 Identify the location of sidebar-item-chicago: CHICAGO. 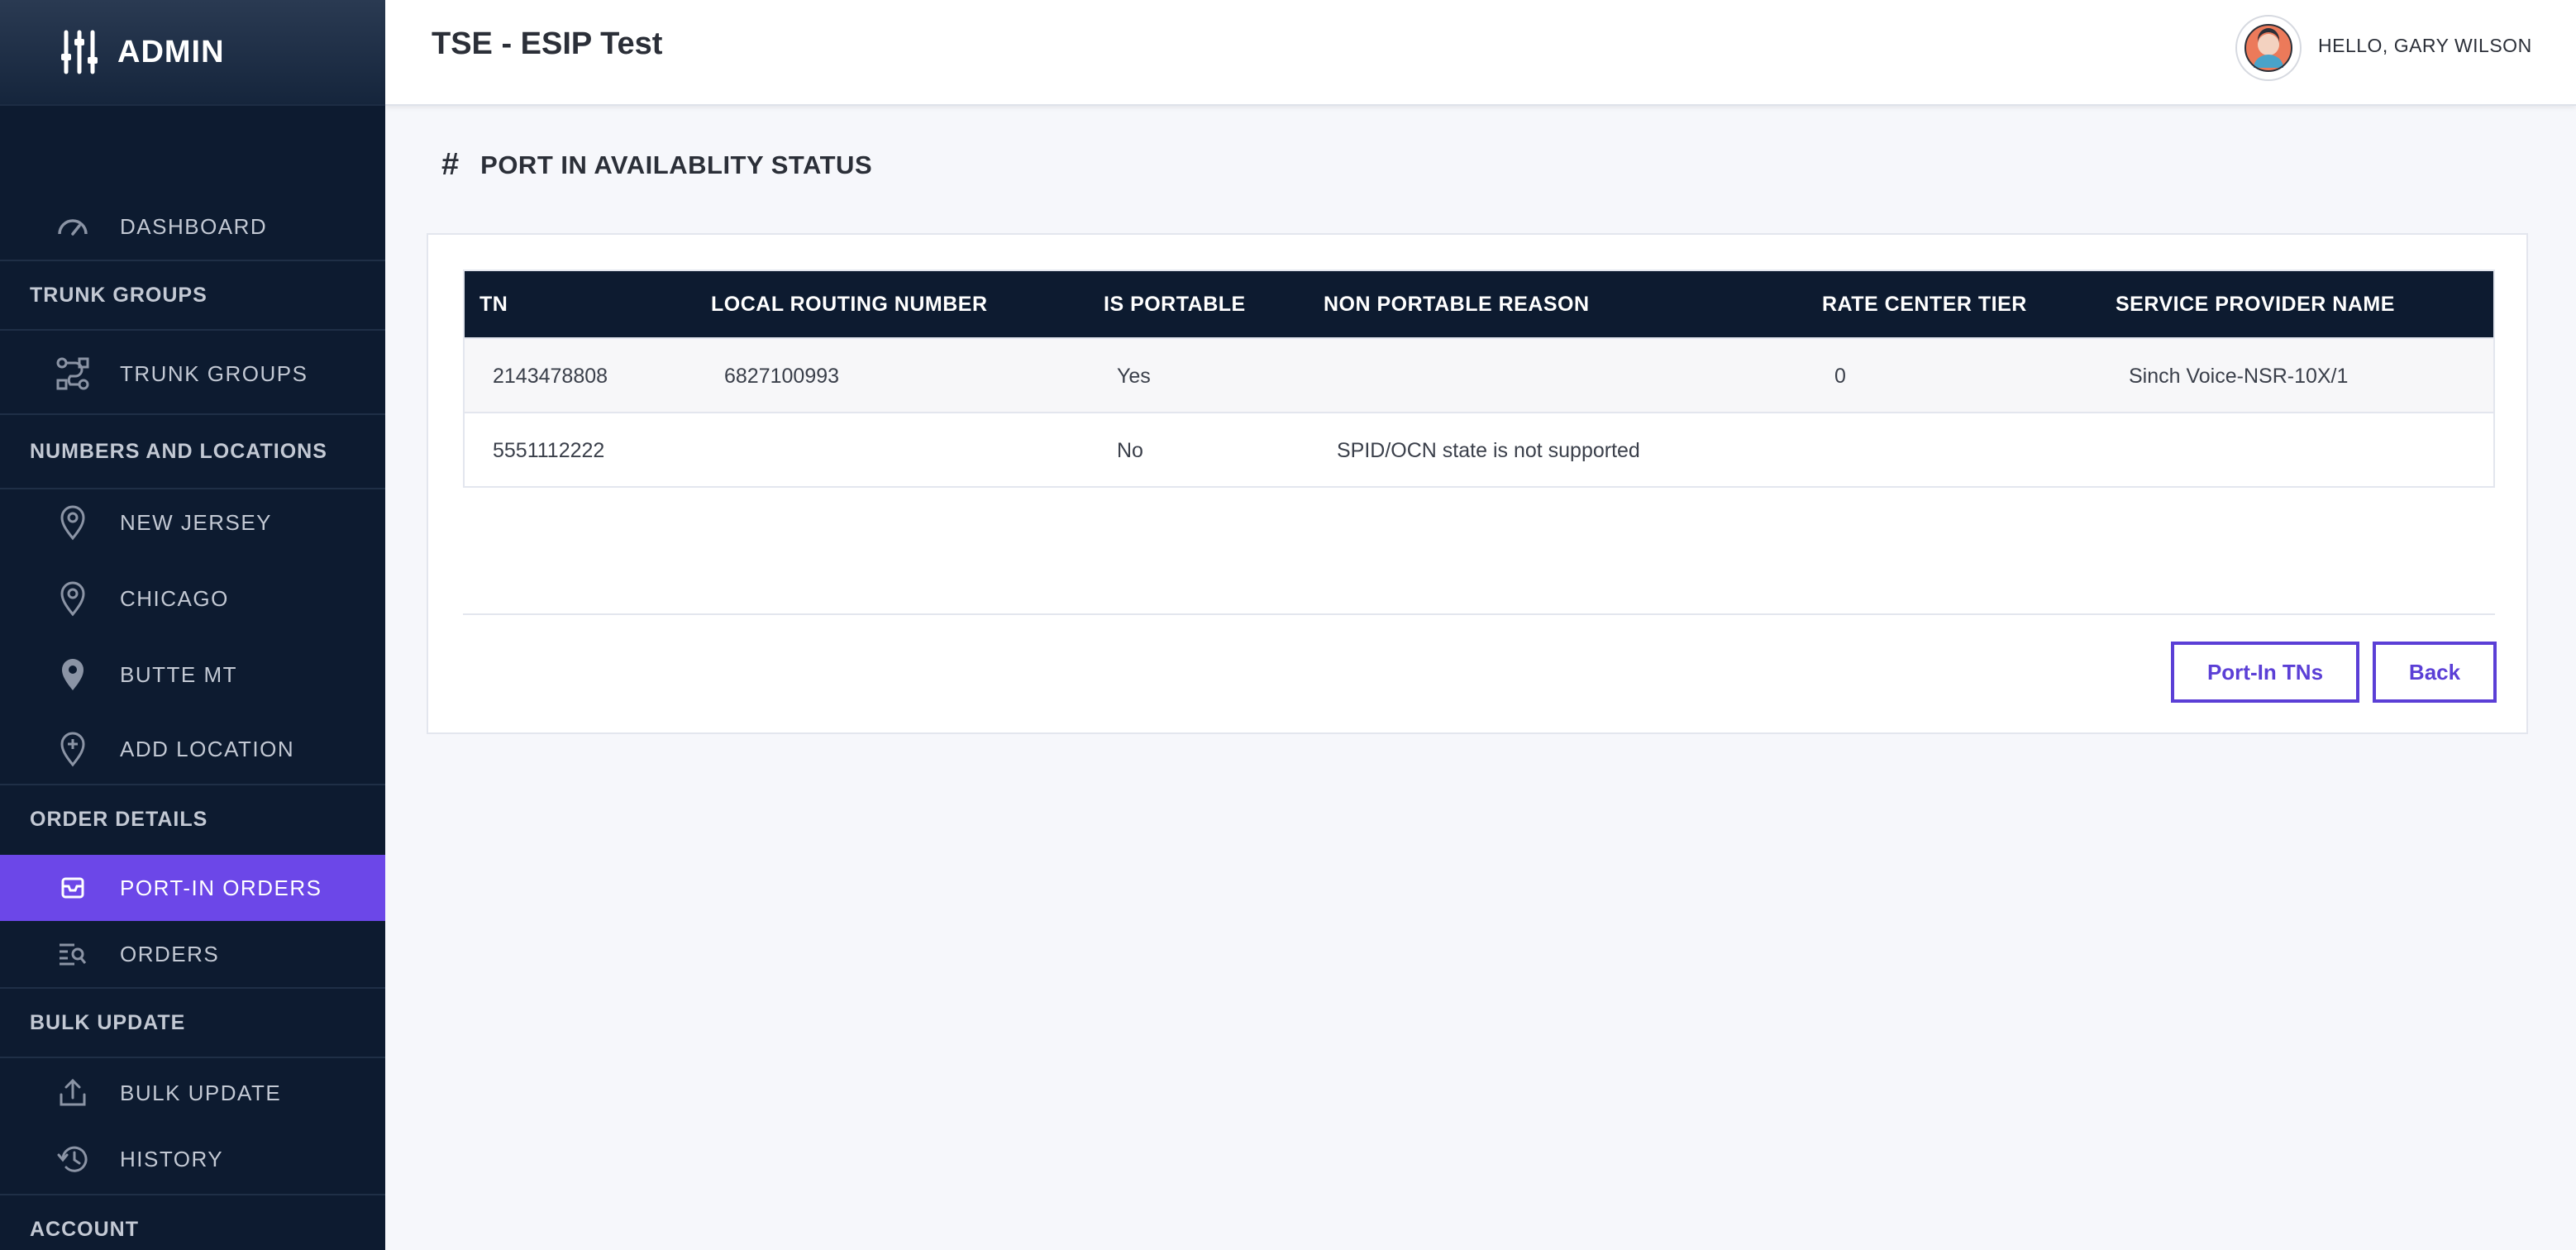
(192, 598).